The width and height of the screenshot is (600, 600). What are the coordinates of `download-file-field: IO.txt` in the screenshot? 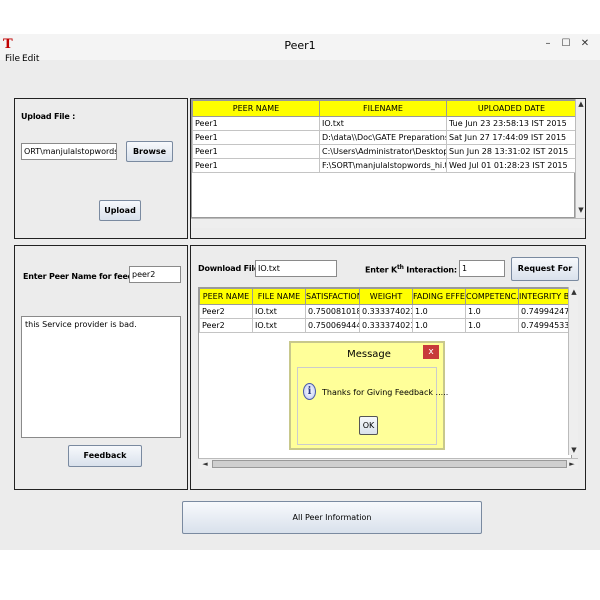 It's located at (296, 268).